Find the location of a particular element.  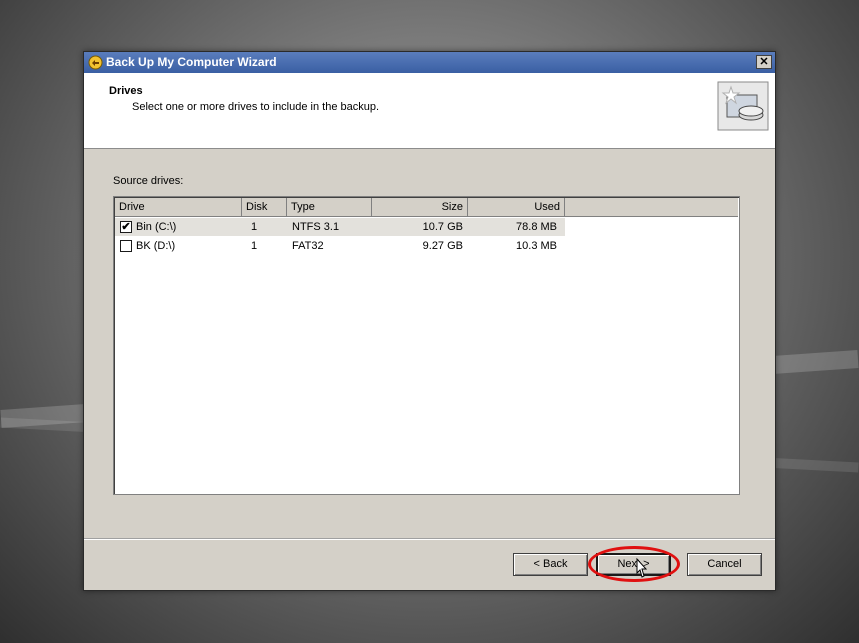

list-row-c-drive: ✔ Bin (C:\) 1 NTFS 3.1 10.7 GB 78.8 MB is located at coordinates (426, 227).